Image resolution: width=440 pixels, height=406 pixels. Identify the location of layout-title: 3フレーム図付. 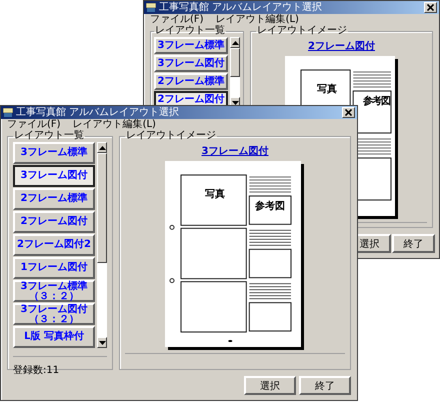
(235, 151).